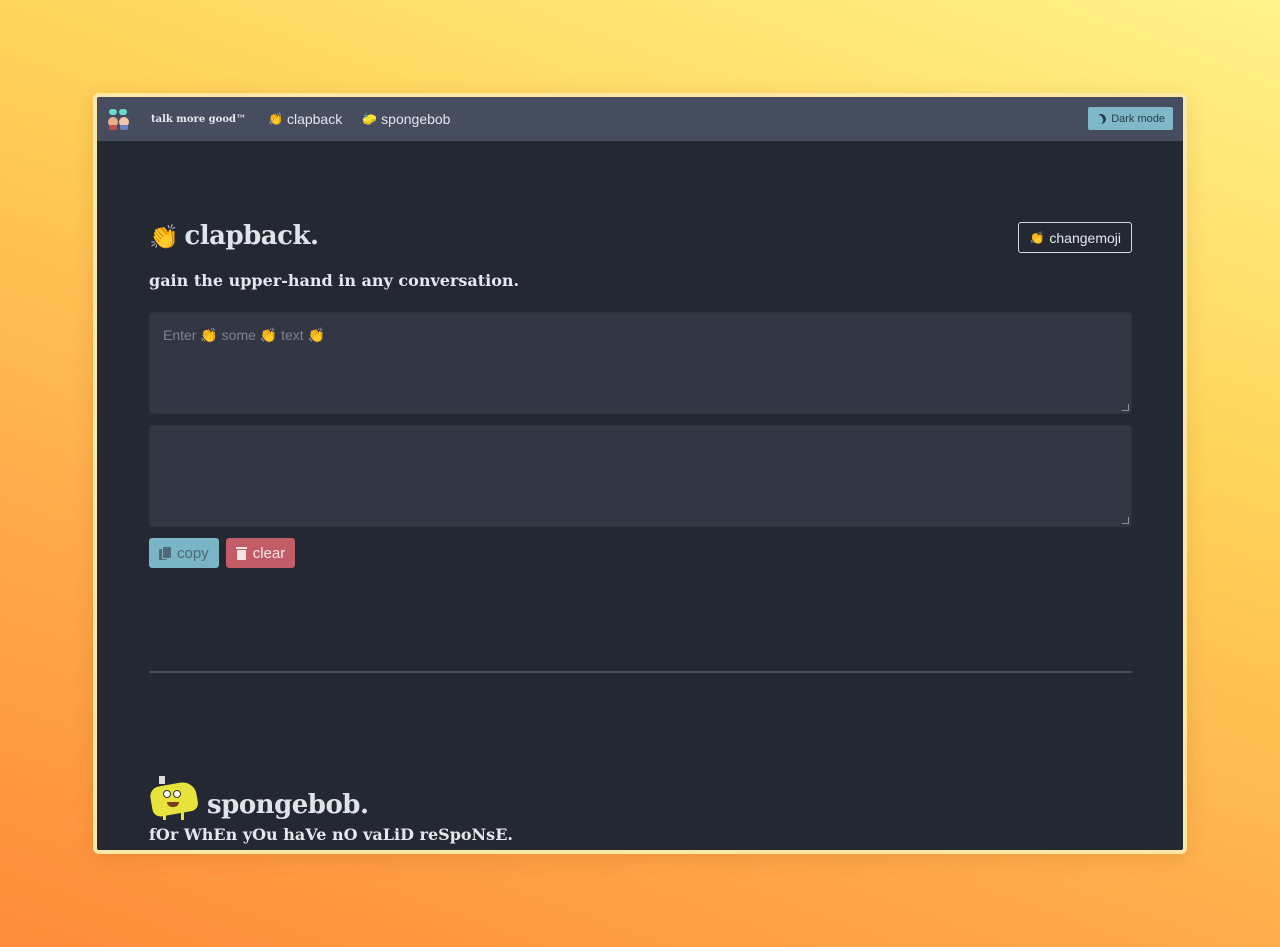 This screenshot has width=1280, height=947. I want to click on brand-name: talk more good™, so click(198, 119).